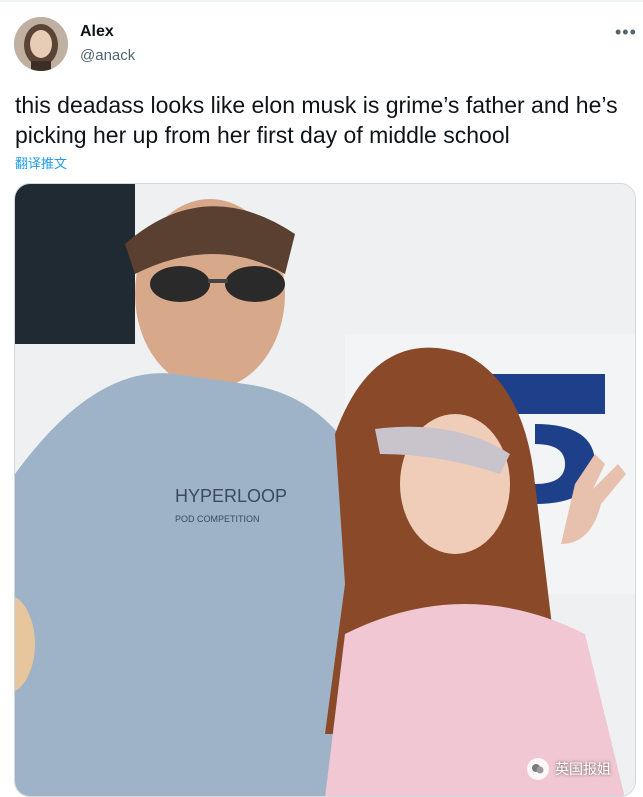  What do you see at coordinates (217, 519) in the screenshot?
I see `shirt-sub-text: POD COMPETITION` at bounding box center [217, 519].